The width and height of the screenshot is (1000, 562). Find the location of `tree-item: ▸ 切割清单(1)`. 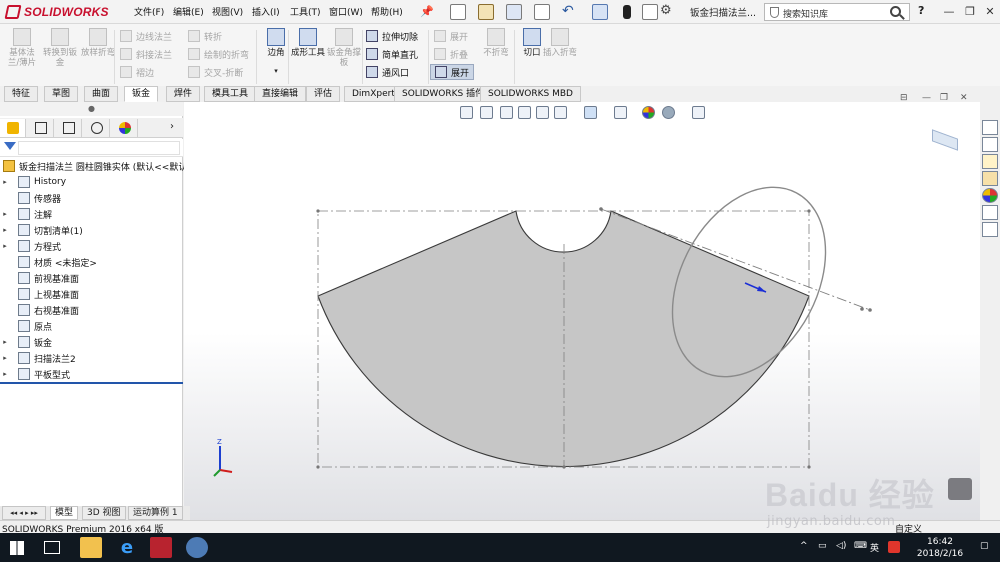

tree-item: ▸ 切割清单(1) is located at coordinates (91, 230).